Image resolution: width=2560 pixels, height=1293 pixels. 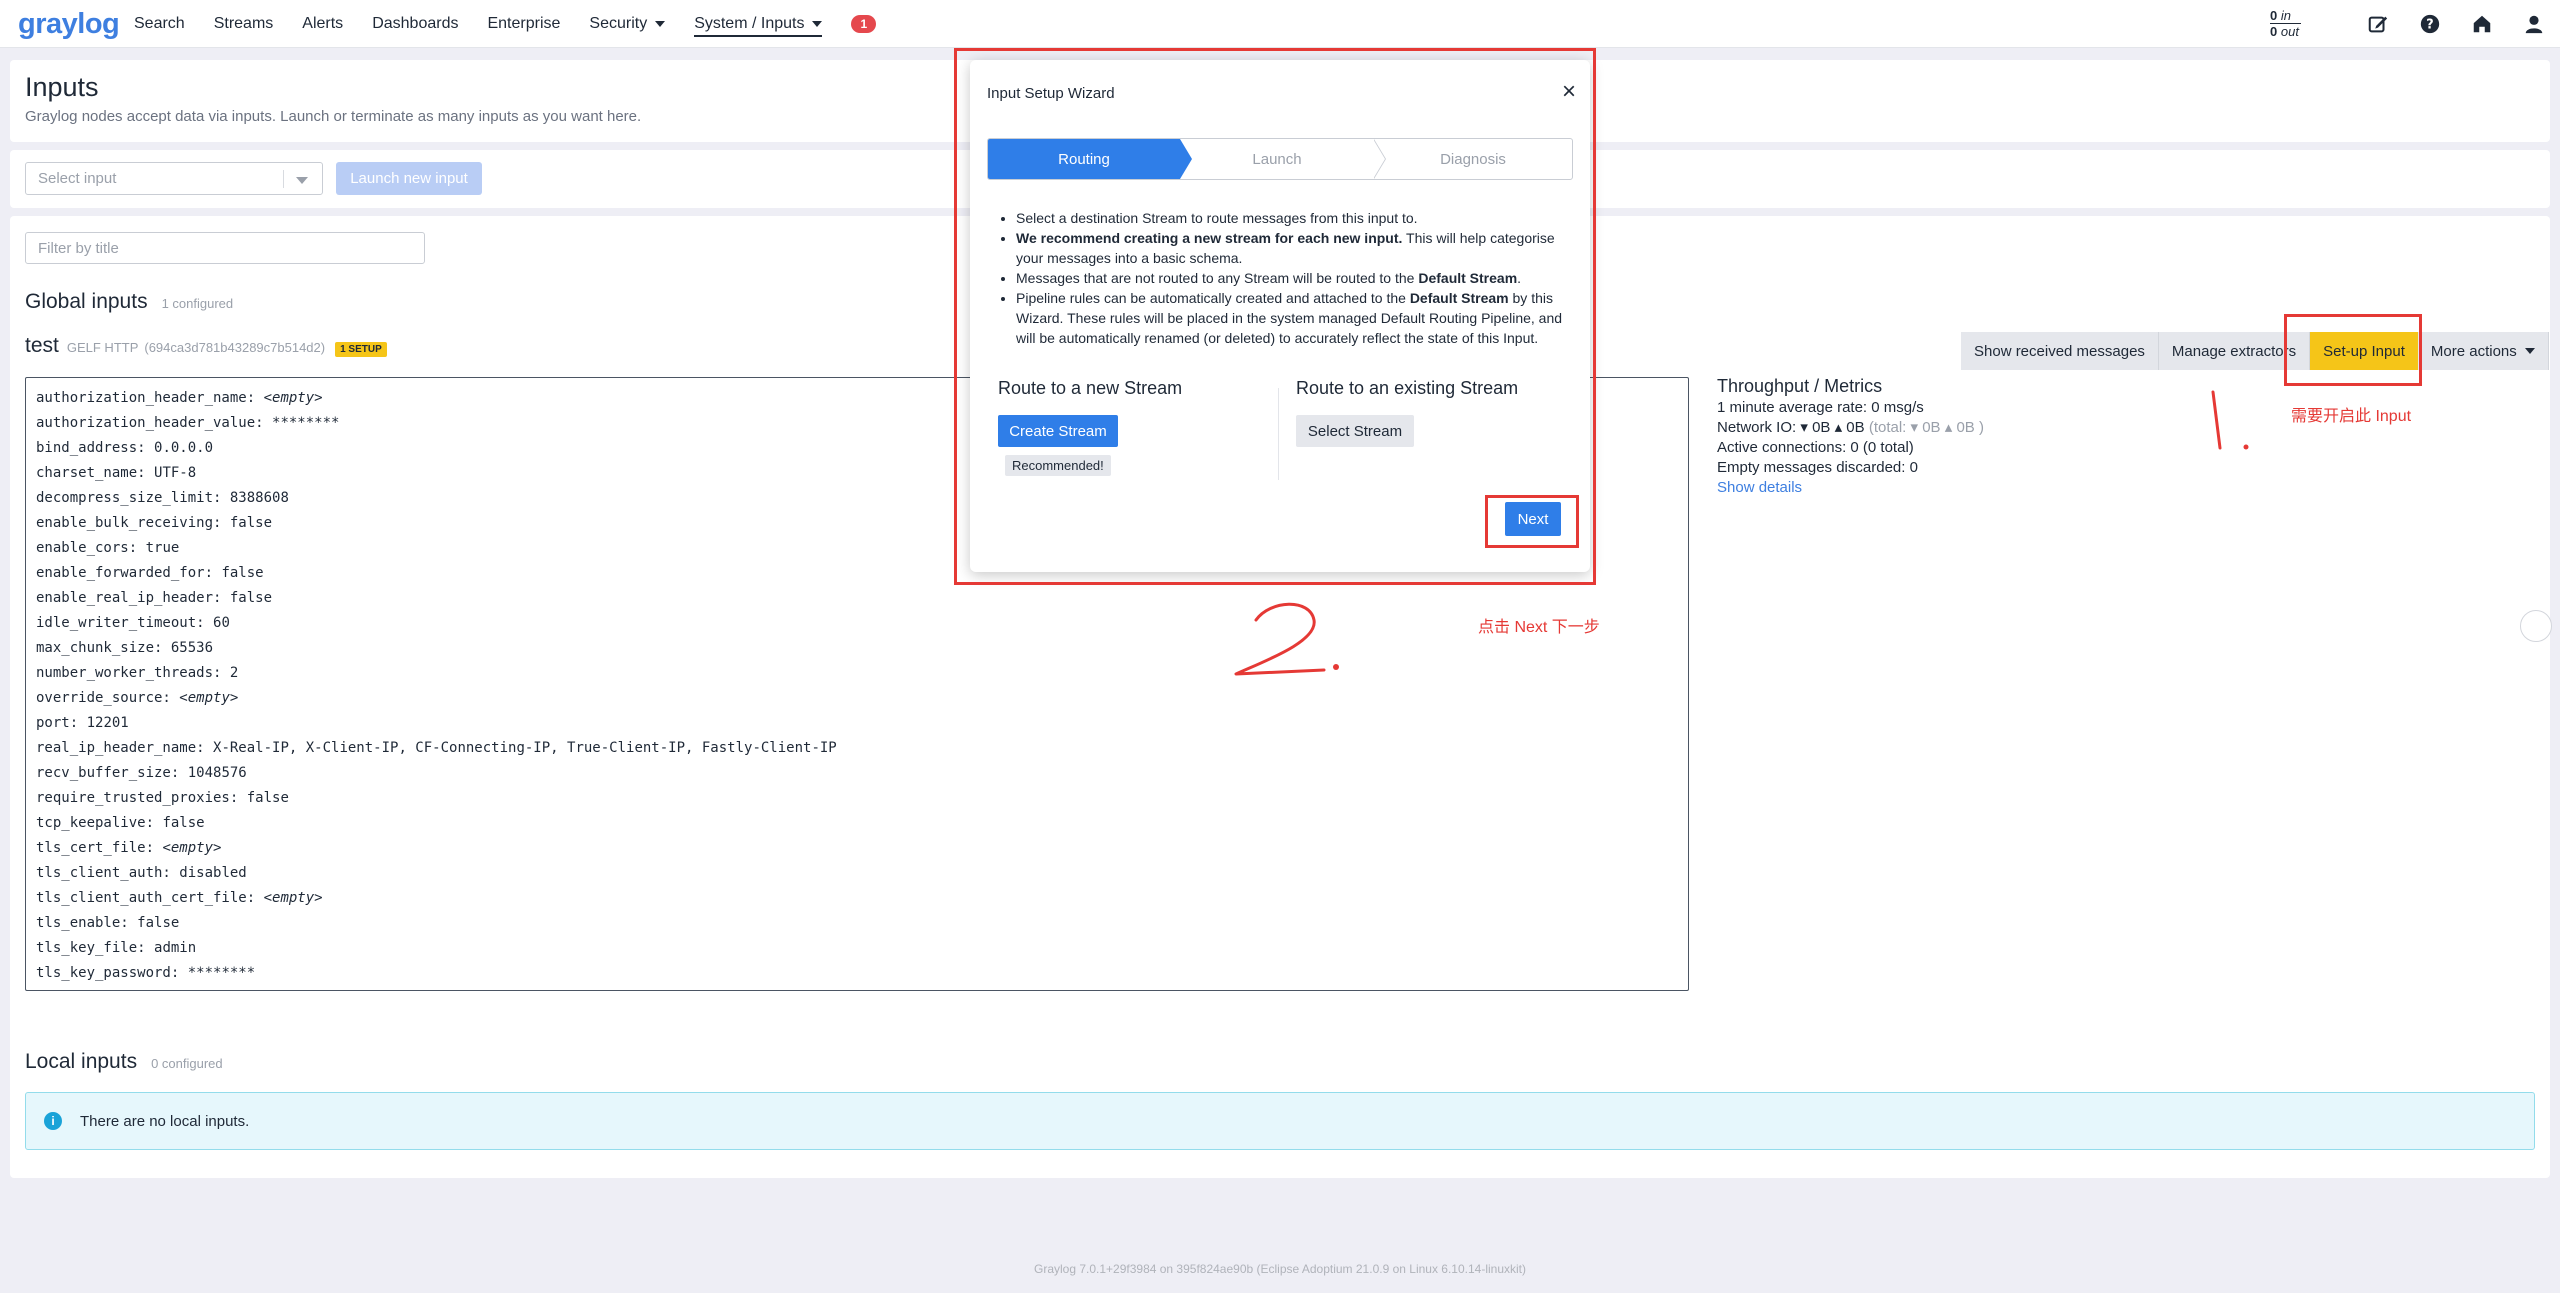 What do you see at coordinates (159, 24) in the screenshot?
I see `nav-search: Search` at bounding box center [159, 24].